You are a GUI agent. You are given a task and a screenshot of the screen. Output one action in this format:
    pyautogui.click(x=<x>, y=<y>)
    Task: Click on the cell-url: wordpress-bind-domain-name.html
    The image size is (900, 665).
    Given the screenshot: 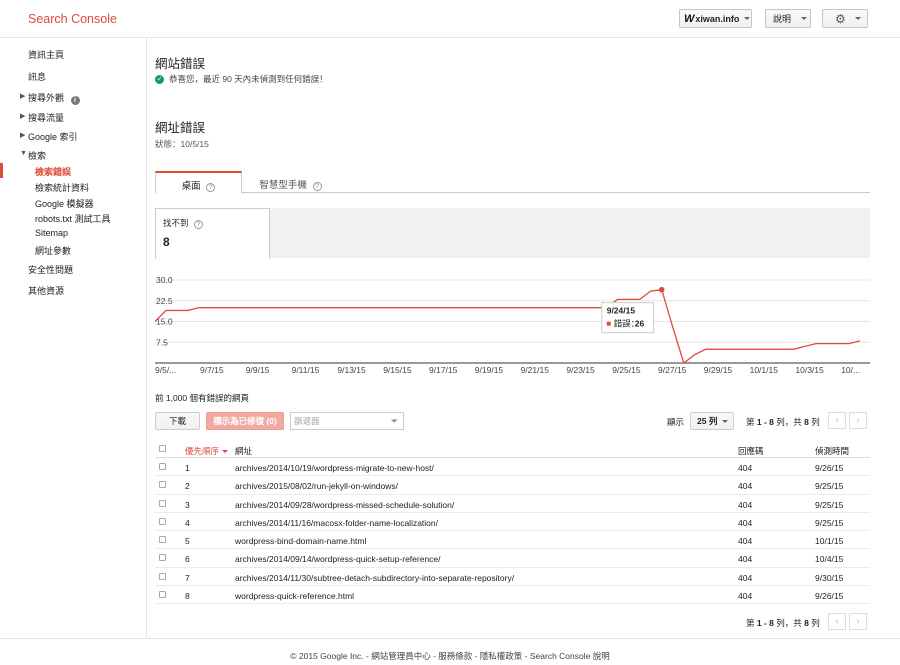 What is the action you would take?
    pyautogui.click(x=300, y=541)
    